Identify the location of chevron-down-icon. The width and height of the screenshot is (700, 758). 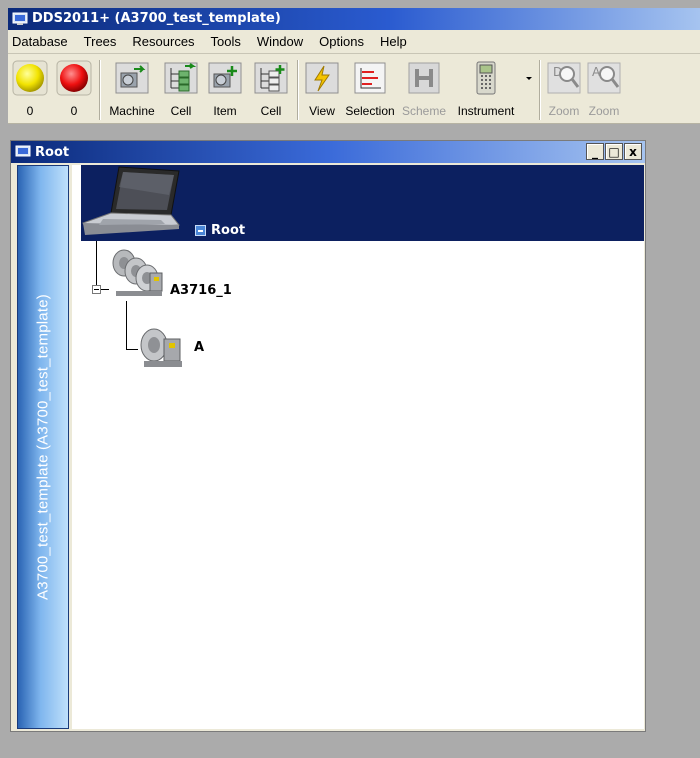
(529, 78).